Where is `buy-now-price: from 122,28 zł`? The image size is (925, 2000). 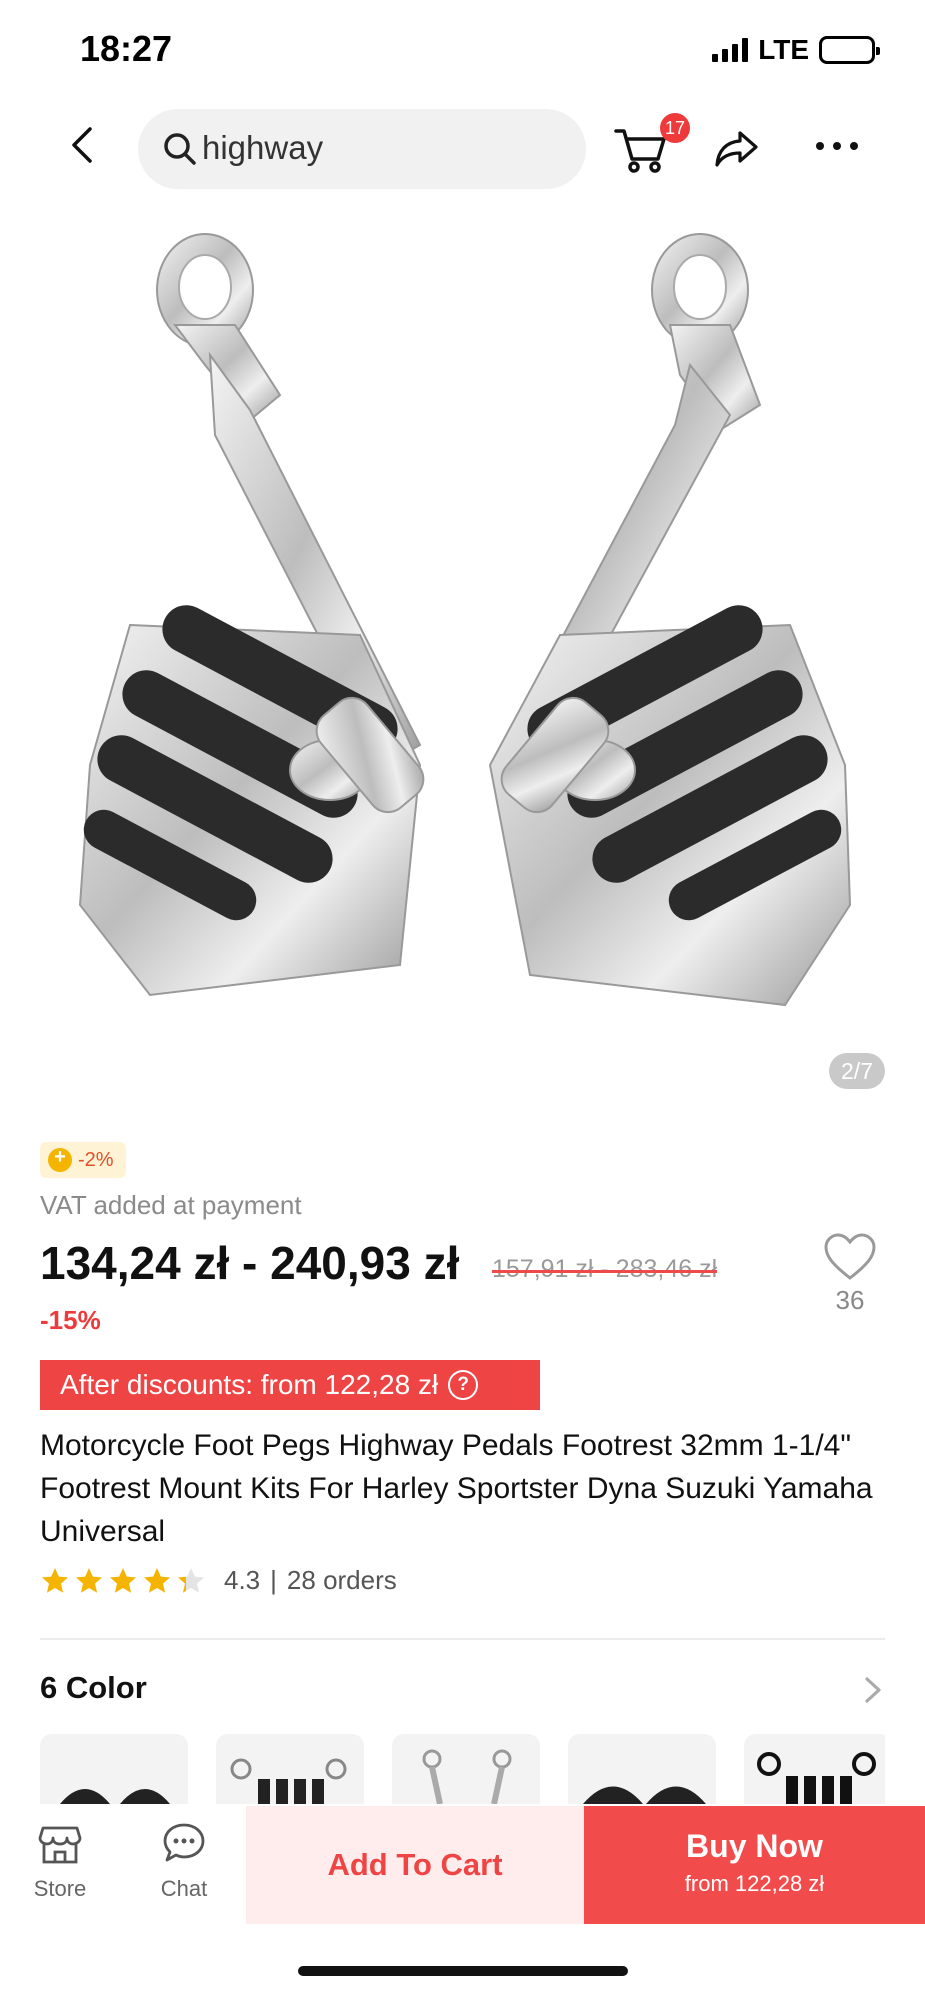
buy-now-price: from 122,28 zł is located at coordinates (754, 1883).